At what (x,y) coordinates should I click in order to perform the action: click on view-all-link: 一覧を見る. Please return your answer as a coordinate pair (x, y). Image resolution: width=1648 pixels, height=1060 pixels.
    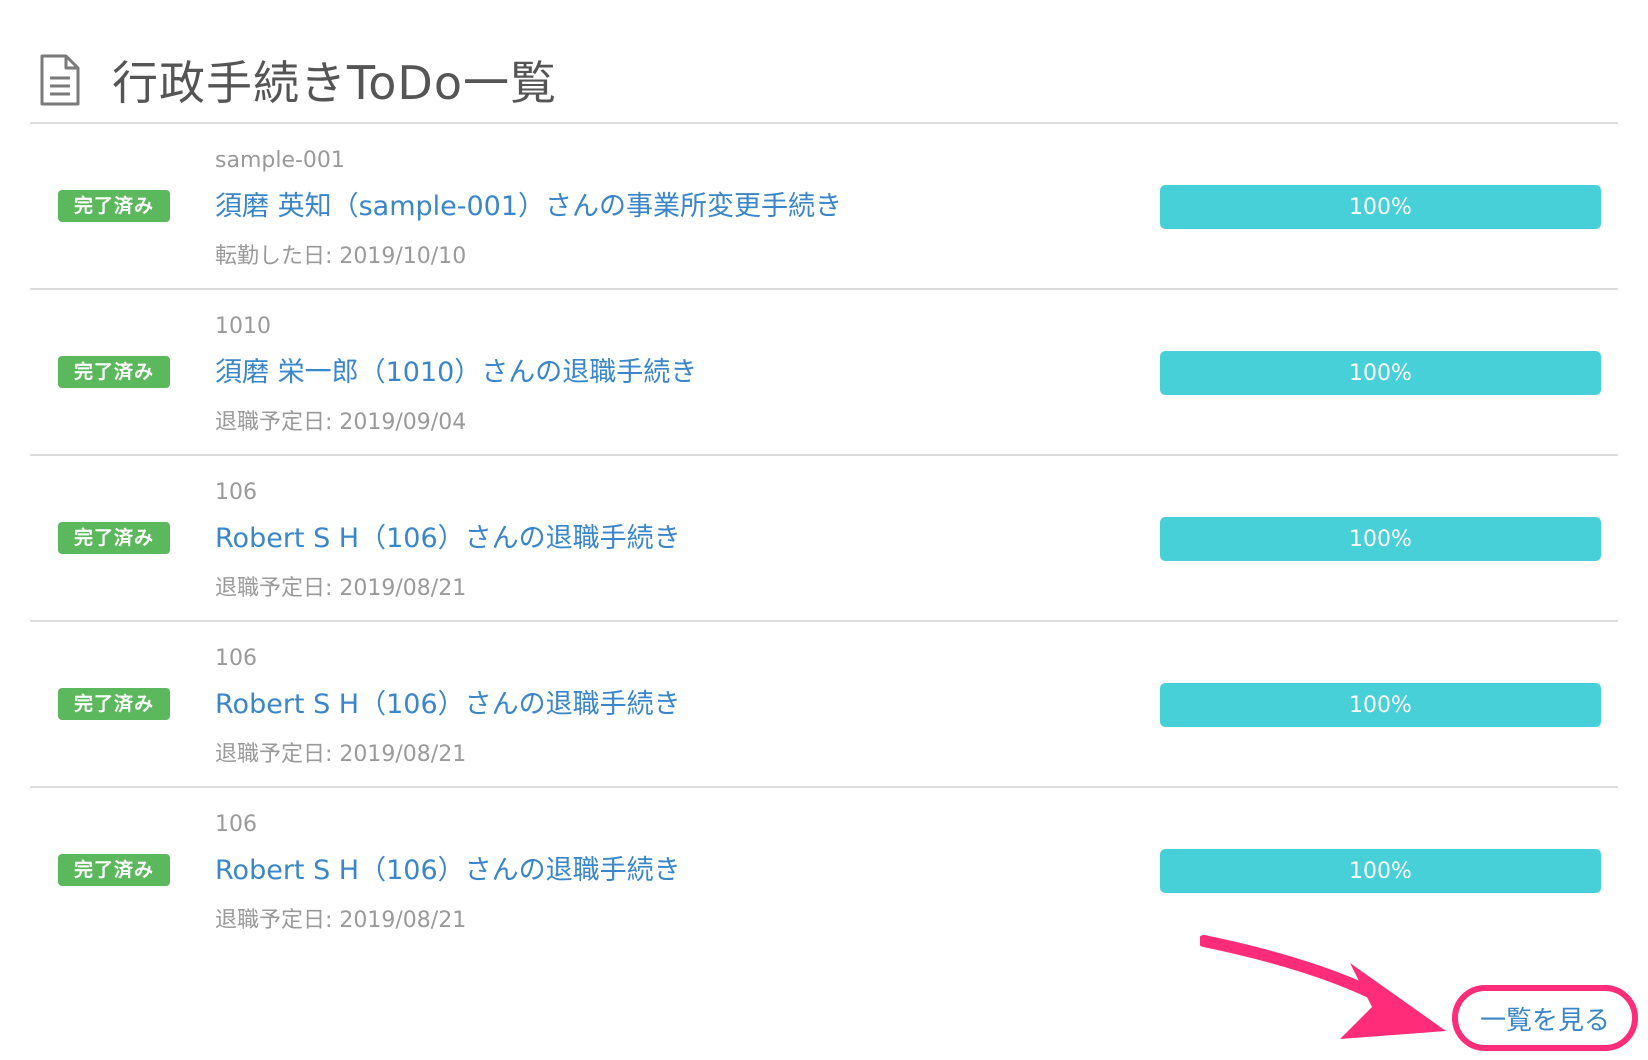
    Looking at the image, I should click on (1545, 1018).